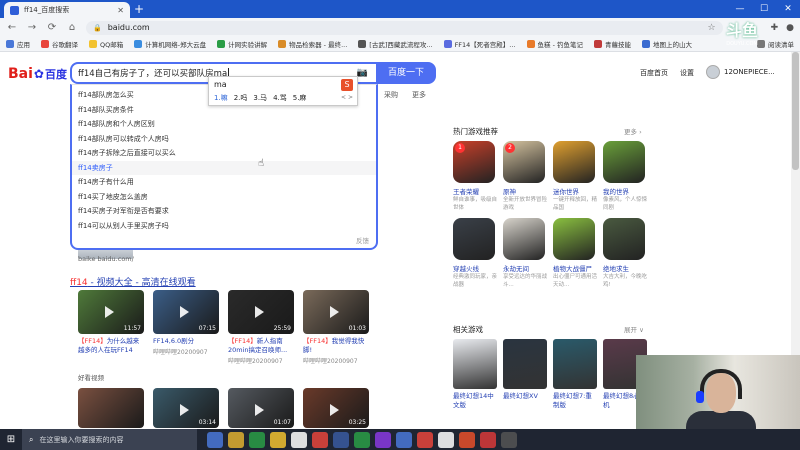 The width and height of the screenshot is (800, 450). I want to click on baidu-logo: Bai ✿ 百度, so click(37, 74).